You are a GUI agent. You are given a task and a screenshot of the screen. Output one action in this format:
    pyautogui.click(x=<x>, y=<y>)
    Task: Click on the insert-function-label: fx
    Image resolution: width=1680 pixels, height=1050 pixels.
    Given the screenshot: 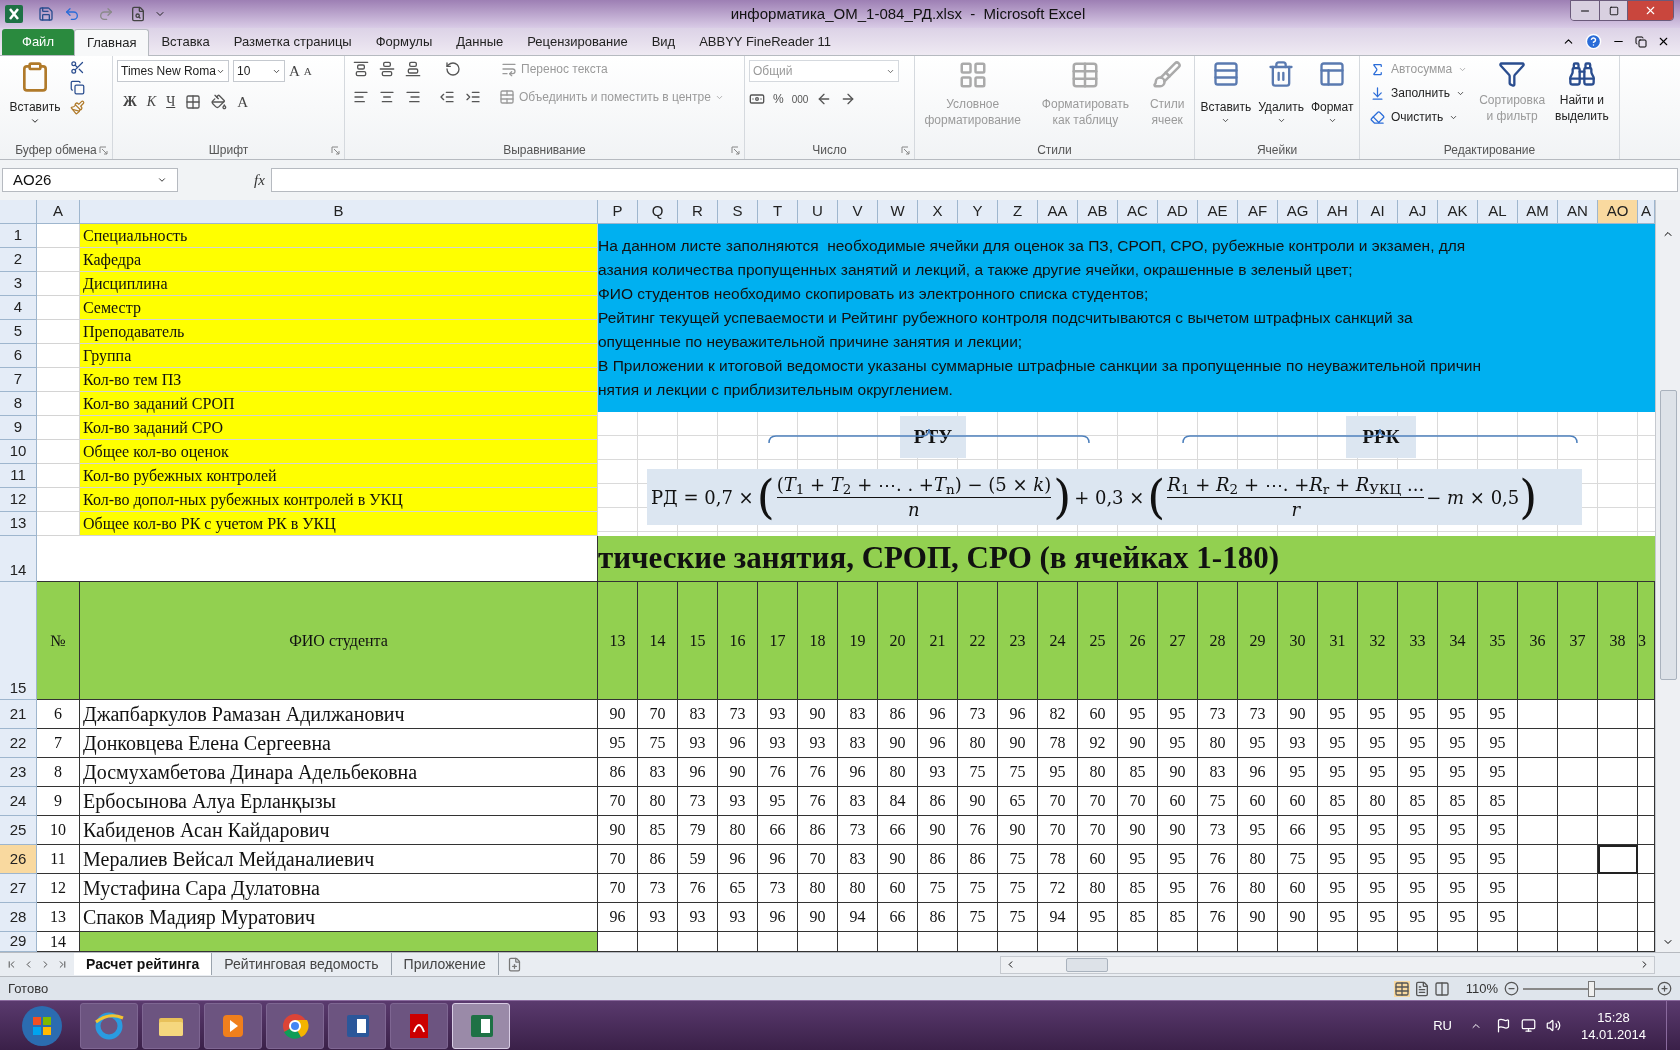 What is the action you would take?
    pyautogui.click(x=259, y=180)
    